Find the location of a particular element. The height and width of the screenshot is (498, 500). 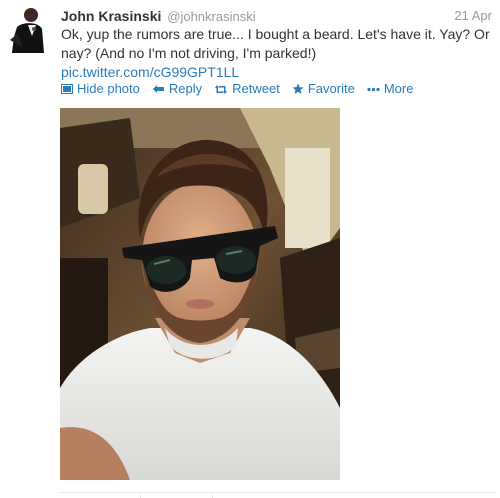

tweet-timestamp: 21 Apr is located at coordinates (473, 16).